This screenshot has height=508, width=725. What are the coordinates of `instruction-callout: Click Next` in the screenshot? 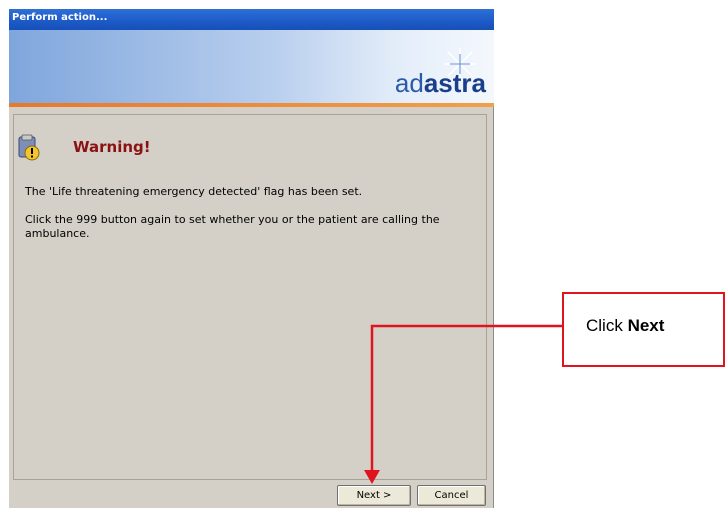 It's located at (643, 329).